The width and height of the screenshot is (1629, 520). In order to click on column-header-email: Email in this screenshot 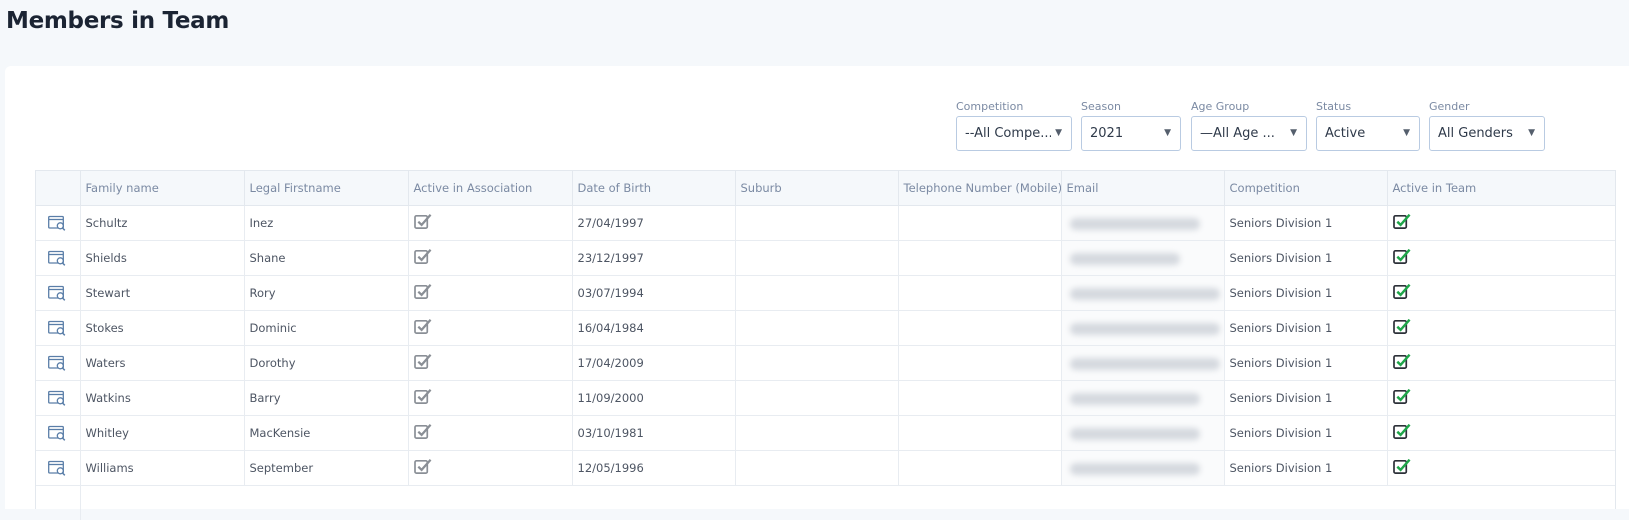, I will do `click(1142, 188)`.